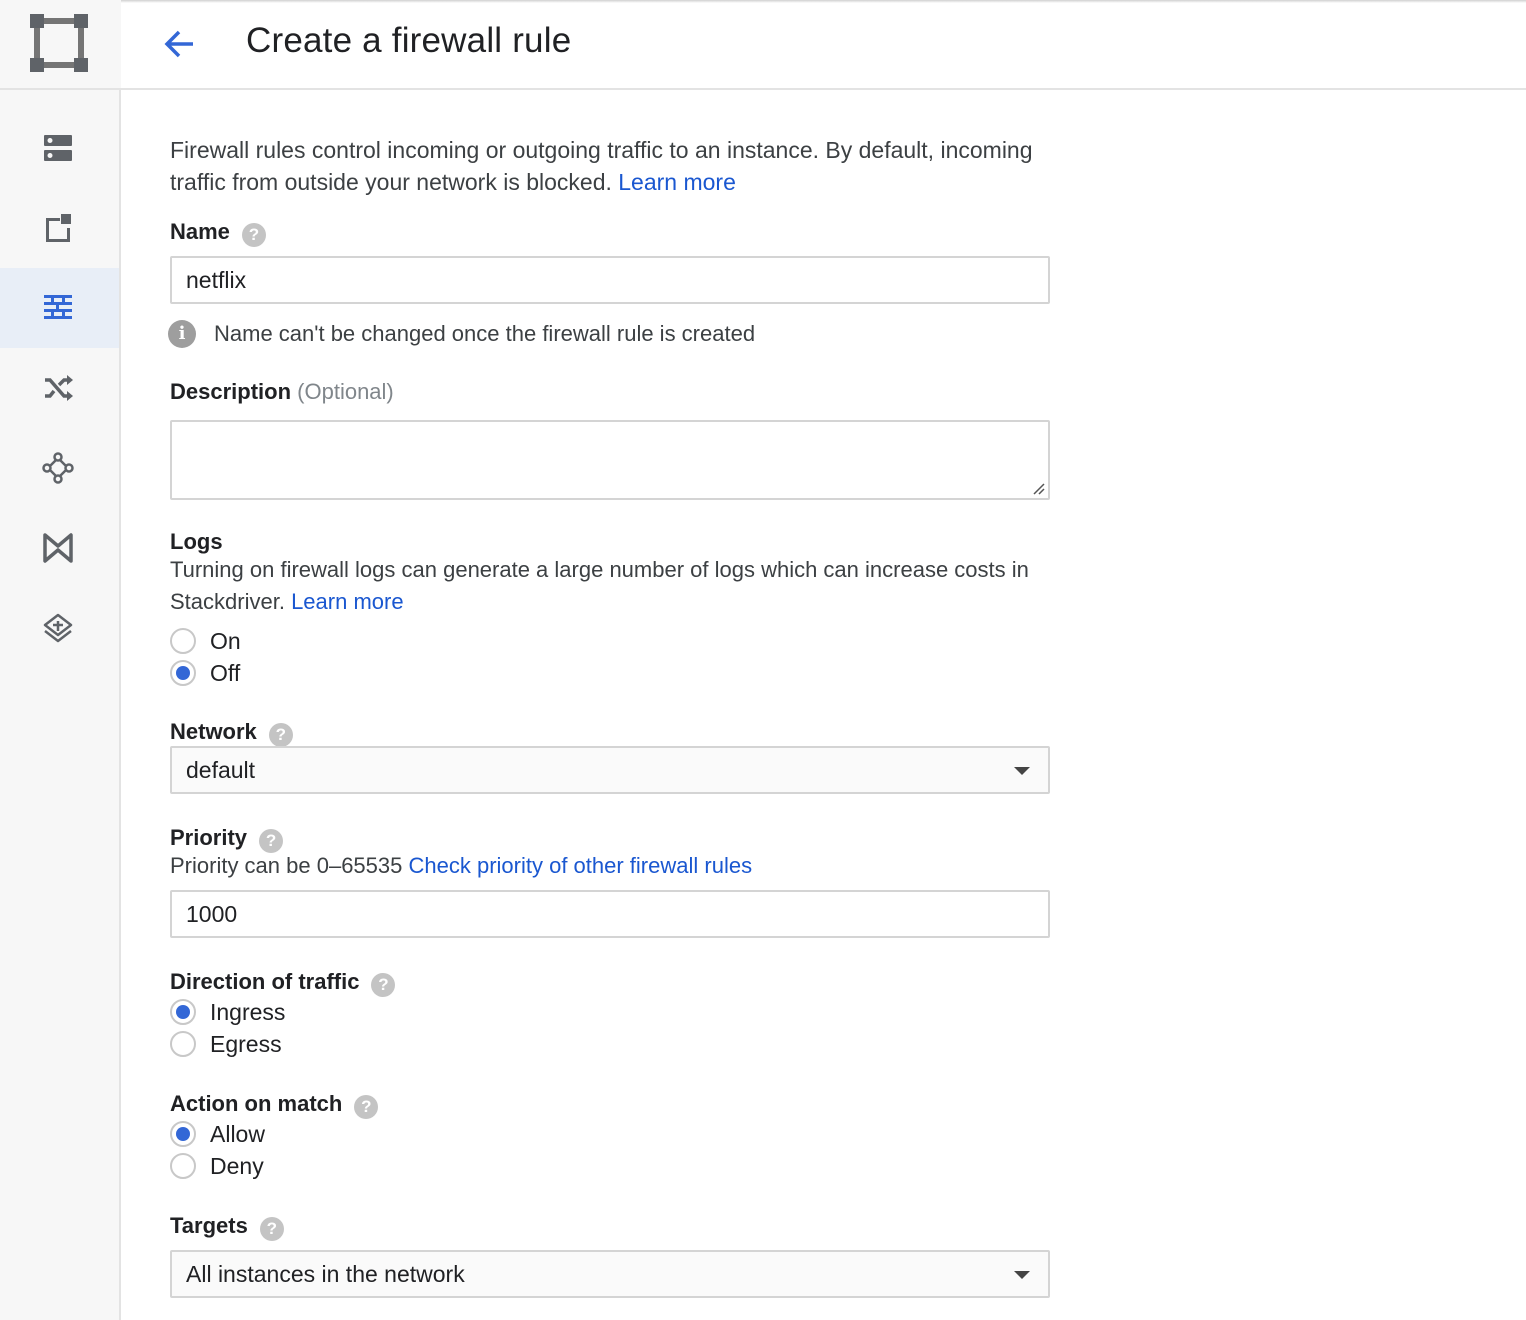 The height and width of the screenshot is (1320, 1526). Describe the element at coordinates (225, 672) in the screenshot. I see `logs-off-label: Off` at that location.